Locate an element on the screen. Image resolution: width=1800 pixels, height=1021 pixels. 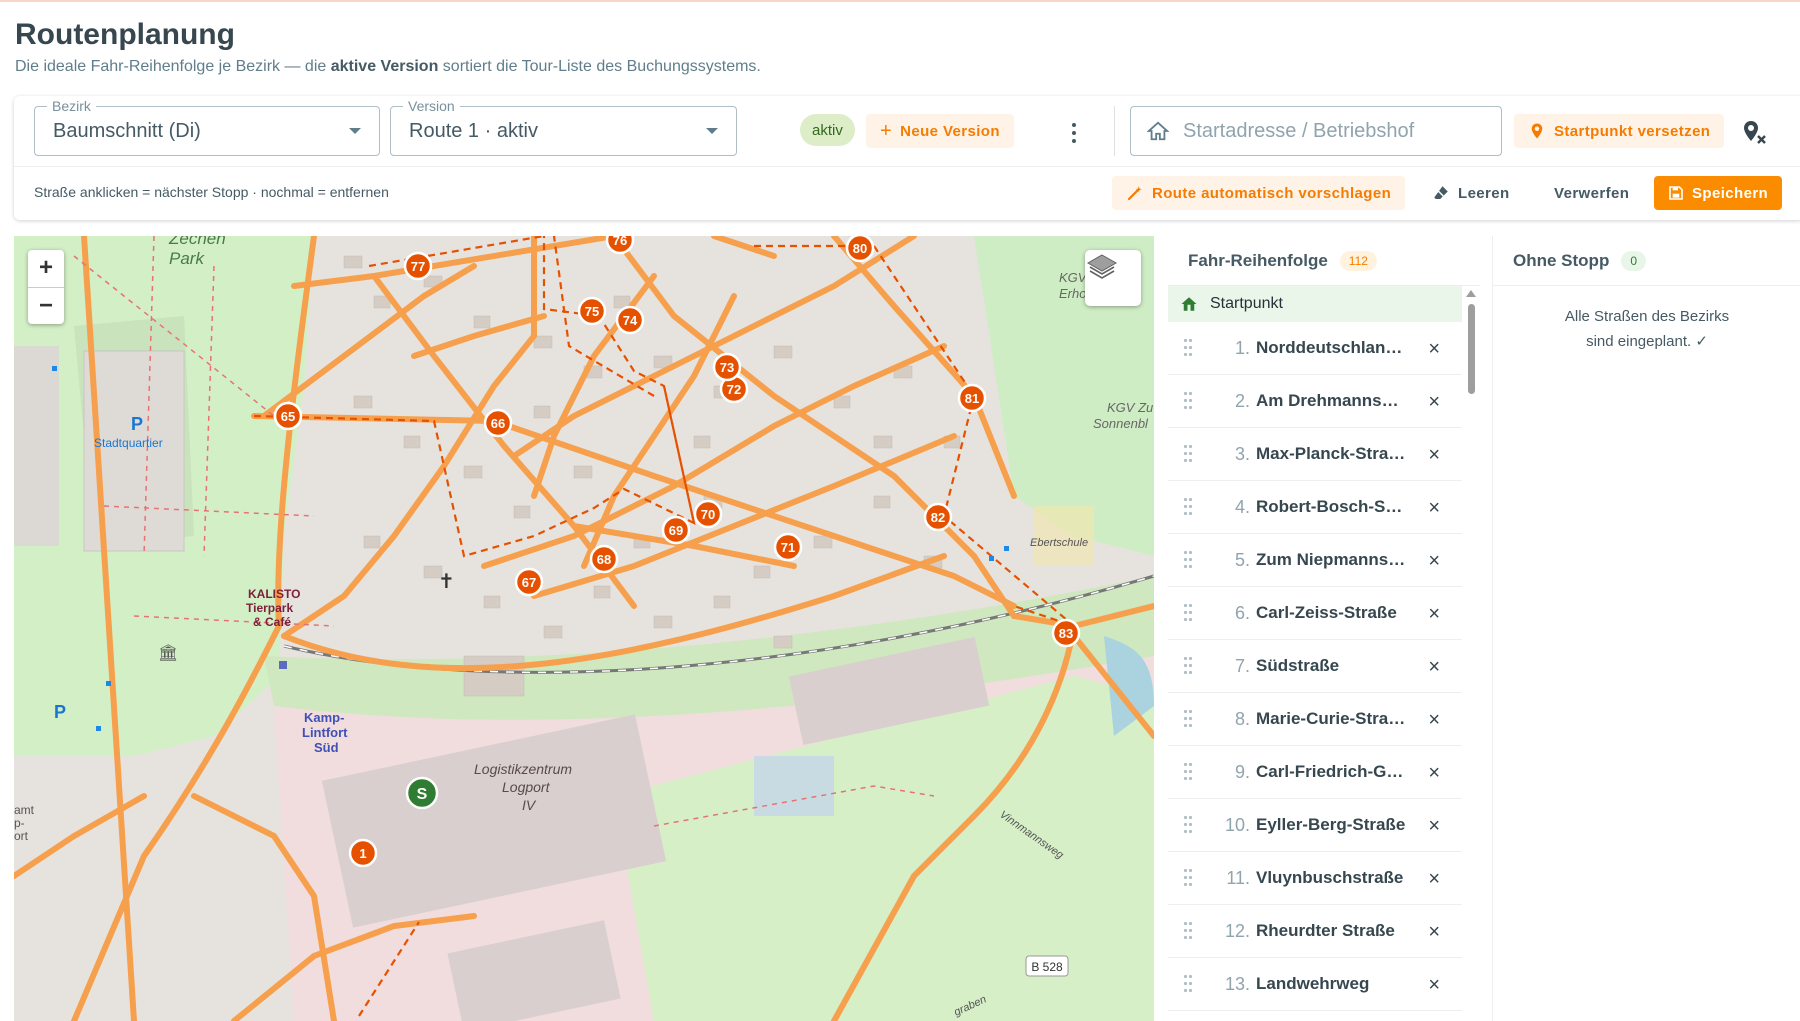
sequence-item: 11. Vluynbuschstraße × is located at coordinates (1315, 878).